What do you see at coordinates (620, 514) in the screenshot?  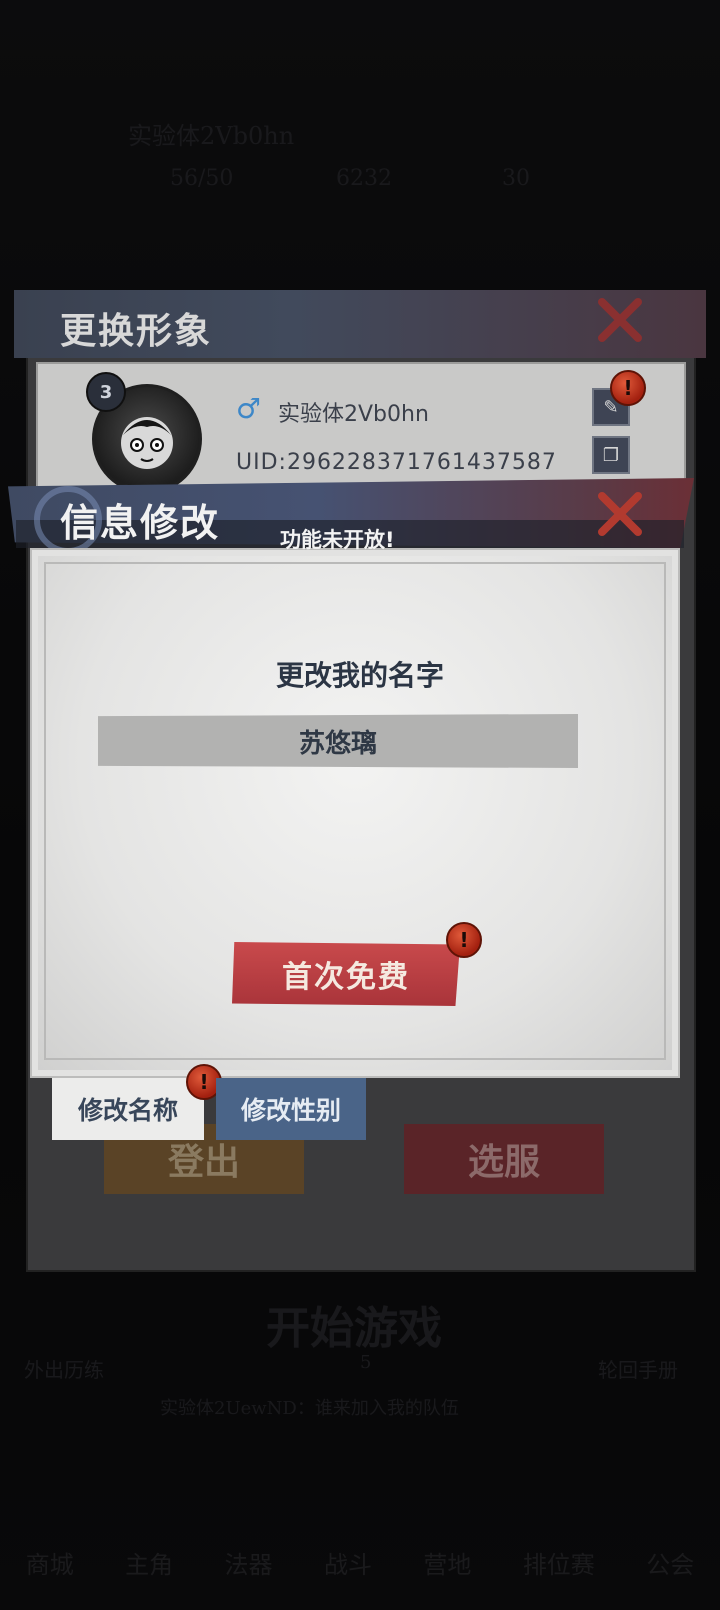 I see `modal-close-icon` at bounding box center [620, 514].